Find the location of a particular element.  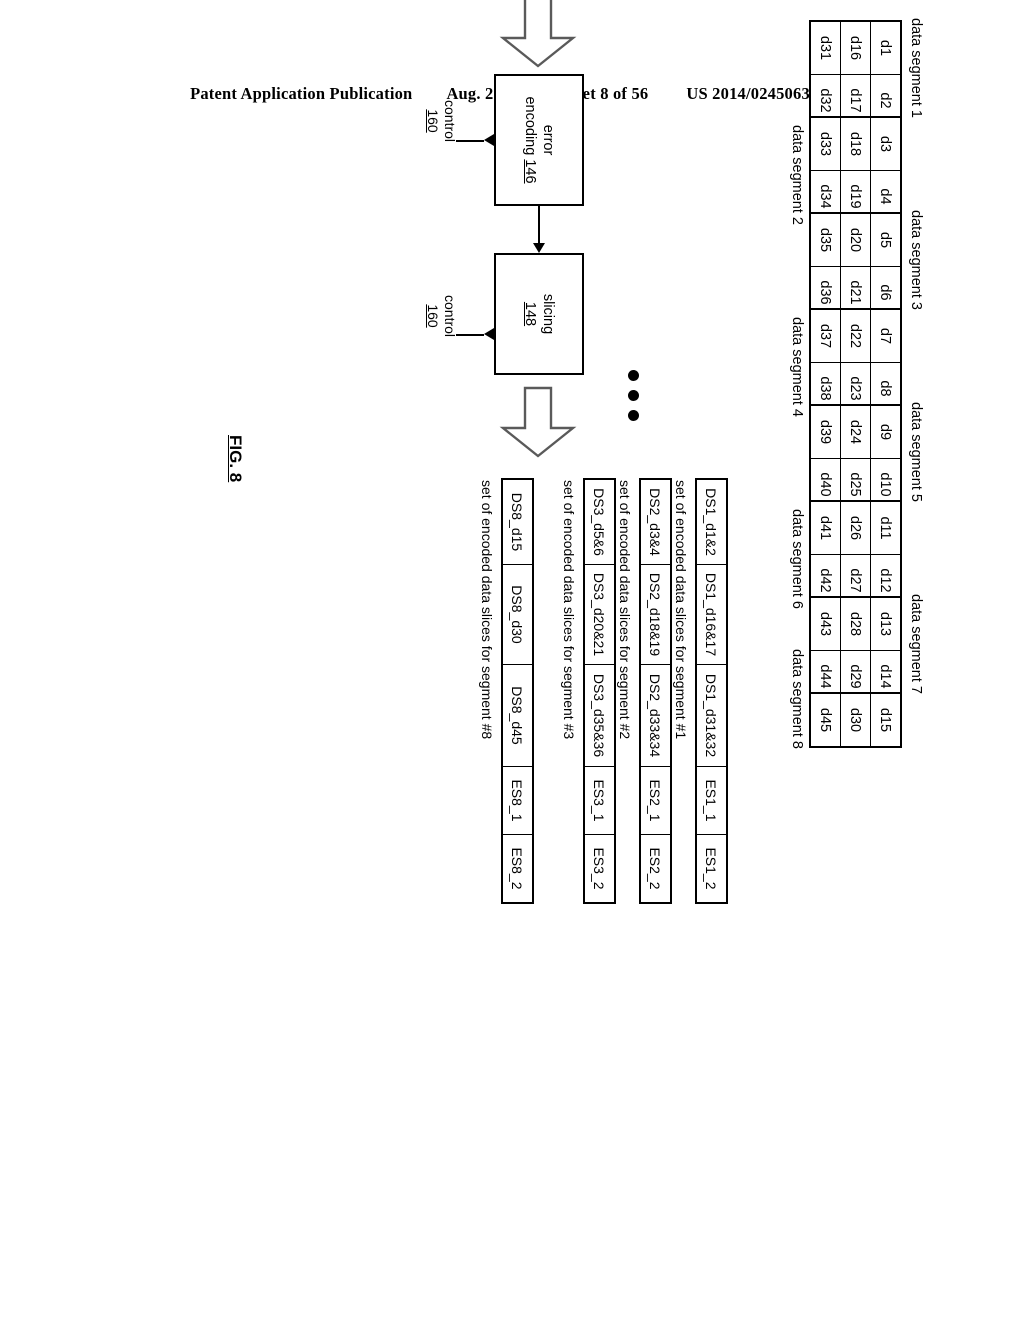

data-segment-row: d39 d40 is located at coordinates (826, 458).